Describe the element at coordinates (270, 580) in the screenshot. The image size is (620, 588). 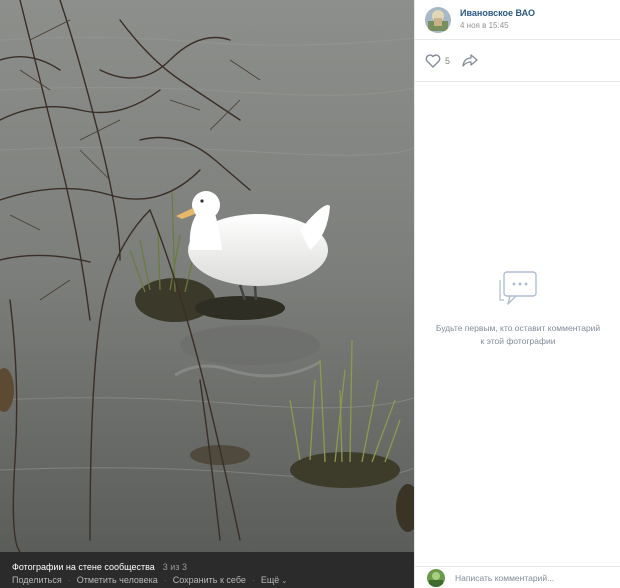
I see `more-label: Ещё` at that location.